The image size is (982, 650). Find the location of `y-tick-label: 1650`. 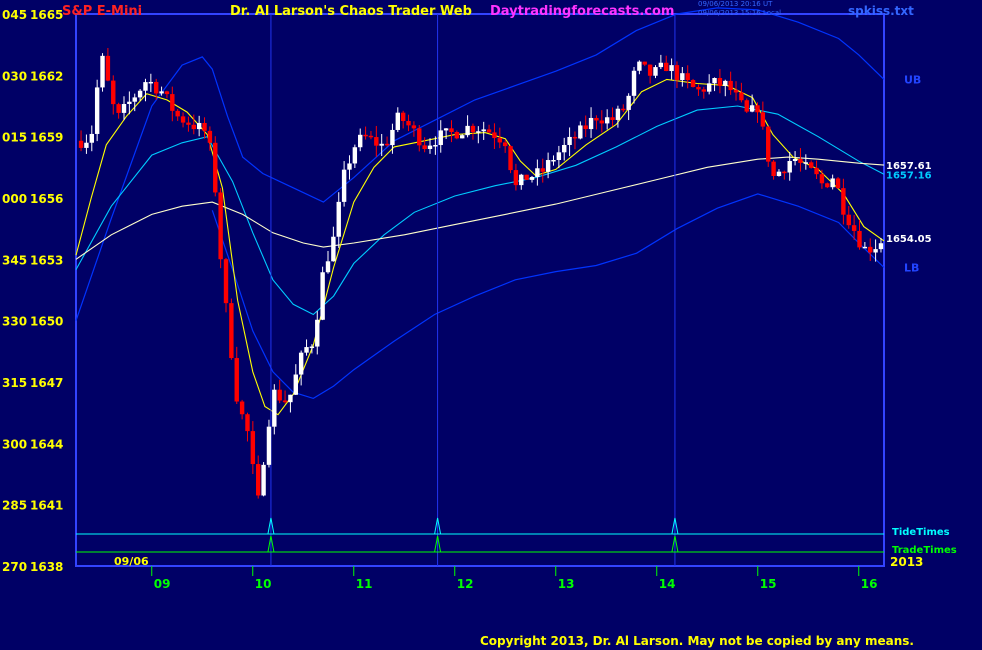

y-tick-label: 1650 is located at coordinates (46, 322).